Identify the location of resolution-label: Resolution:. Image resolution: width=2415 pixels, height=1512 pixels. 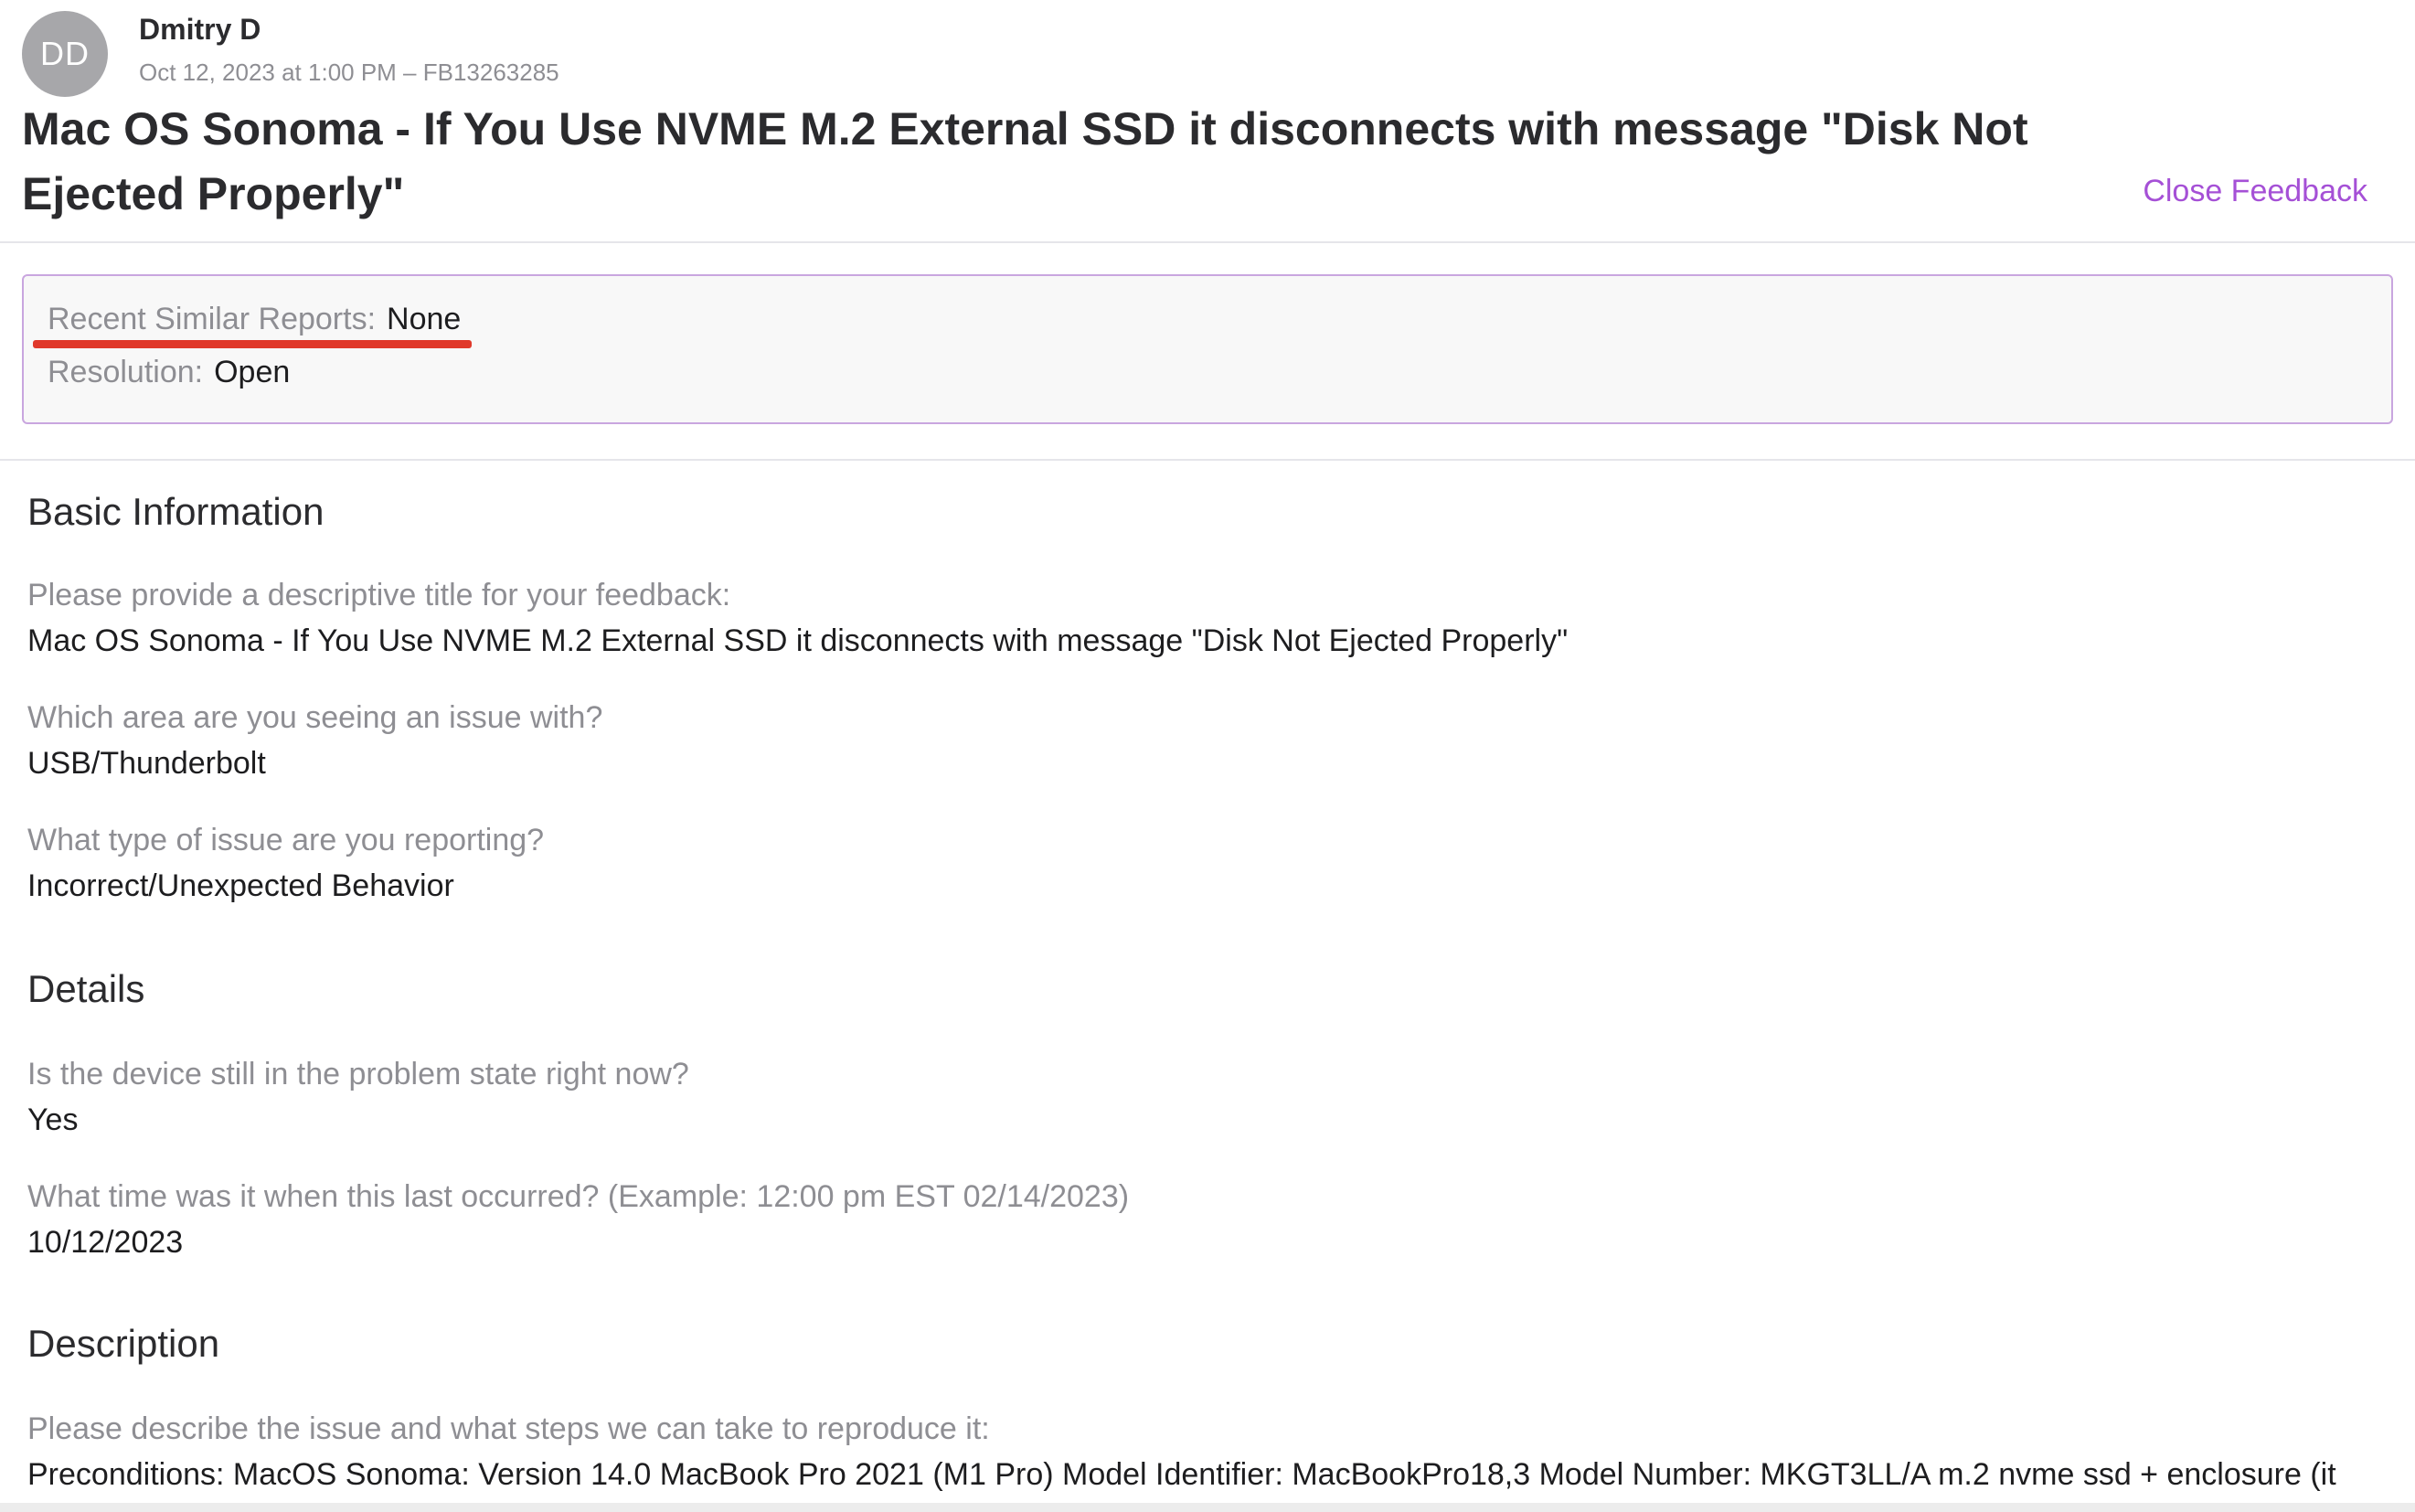
(126, 372).